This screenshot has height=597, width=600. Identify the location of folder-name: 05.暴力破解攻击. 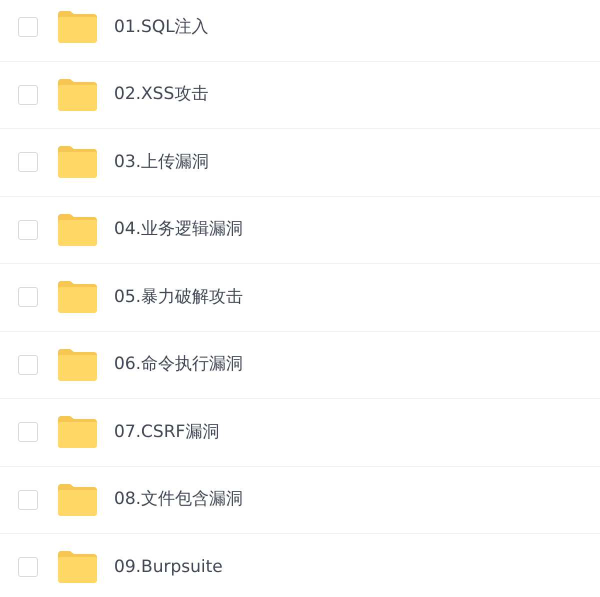
(179, 297).